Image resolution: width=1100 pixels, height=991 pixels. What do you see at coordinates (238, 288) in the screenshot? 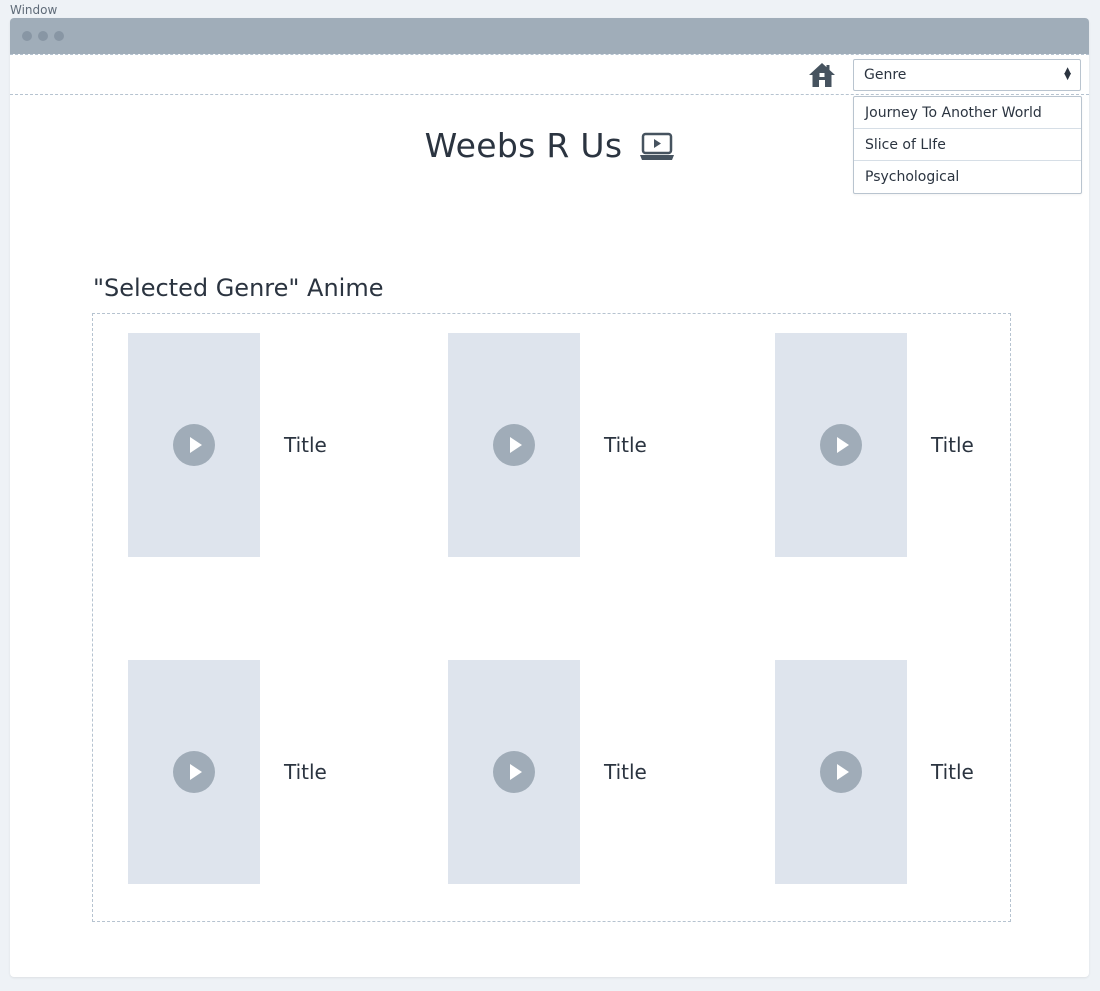
I see `section-heading: "Selected Genre" Anime` at bounding box center [238, 288].